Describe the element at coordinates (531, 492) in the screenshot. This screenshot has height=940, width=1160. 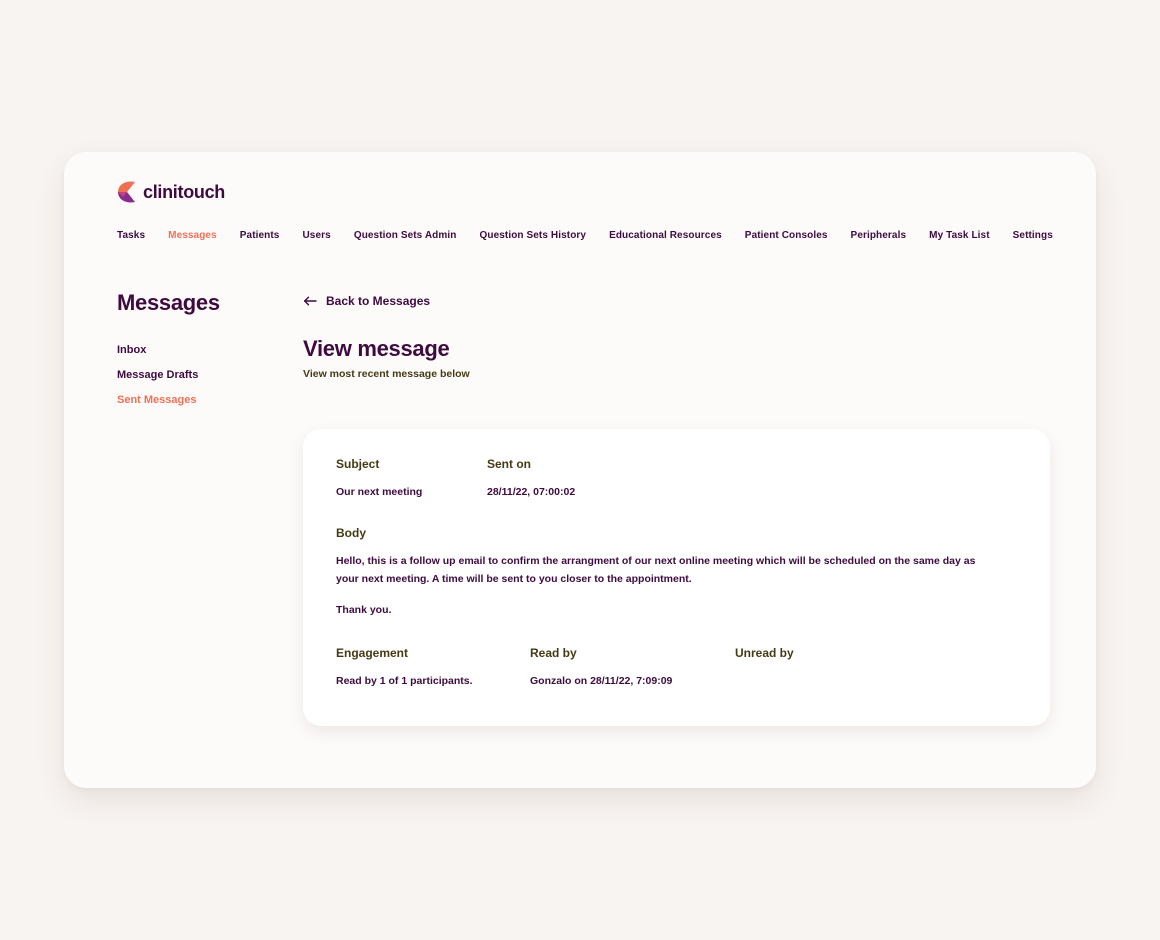
I see `sent-on-value: 28/11/22, 07:00:02` at that location.